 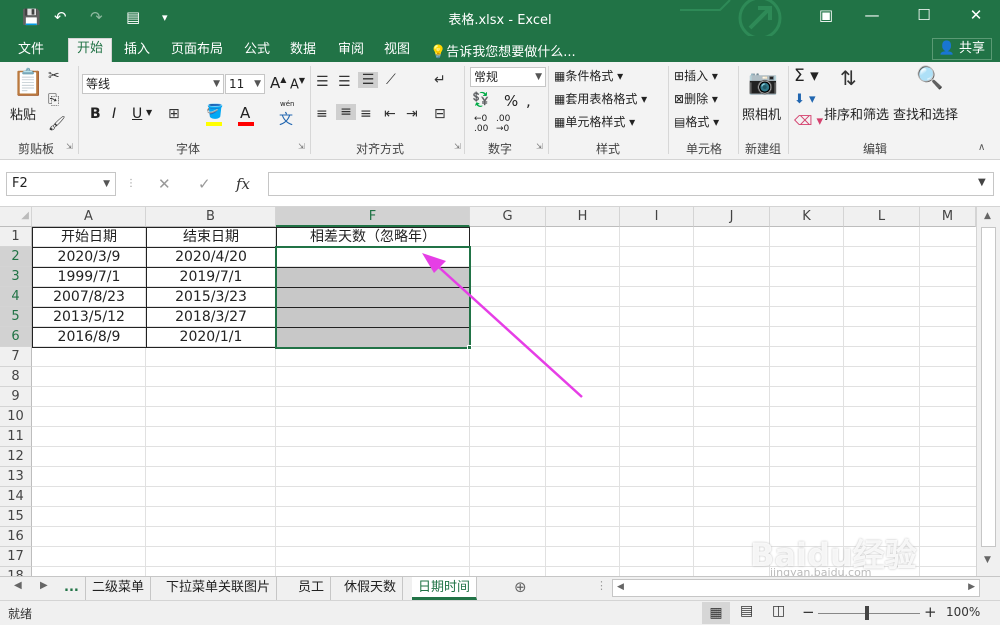 What do you see at coordinates (808, 121) in the screenshot?
I see `clear-icon: ⌫ ▾` at bounding box center [808, 121].